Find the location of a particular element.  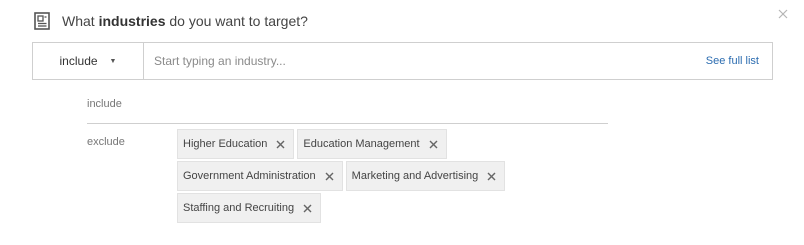

tag-row: Staffing and Recruiting is located at coordinates (357, 208).